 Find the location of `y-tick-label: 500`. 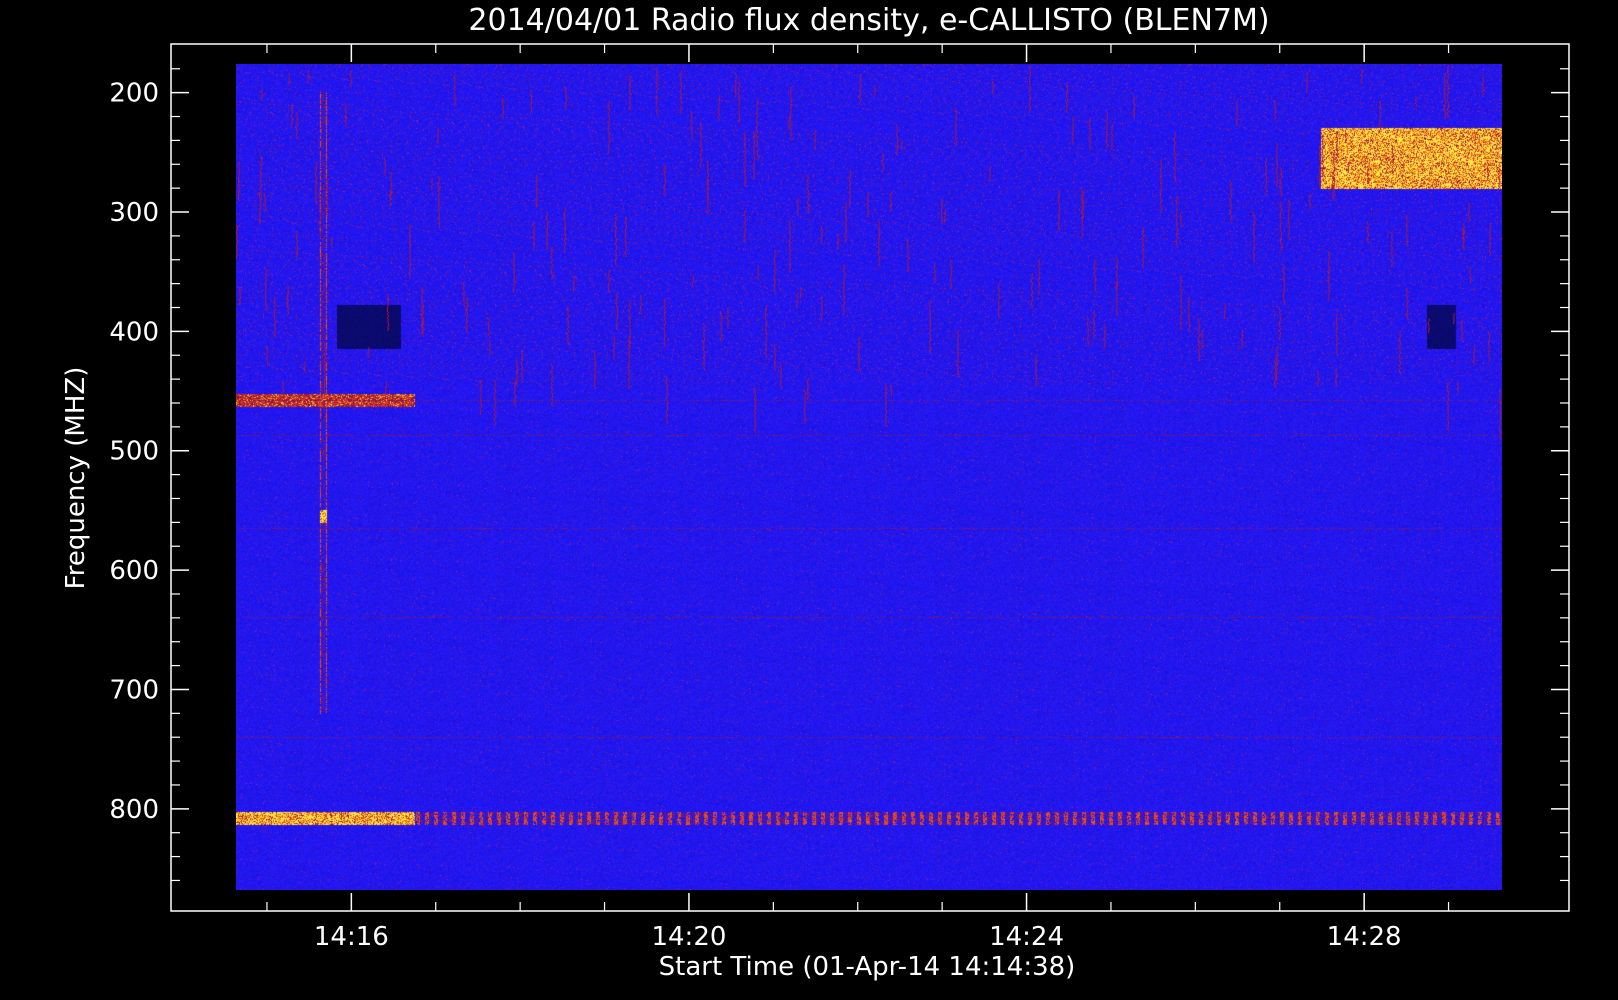

y-tick-label: 500 is located at coordinates (134, 452).